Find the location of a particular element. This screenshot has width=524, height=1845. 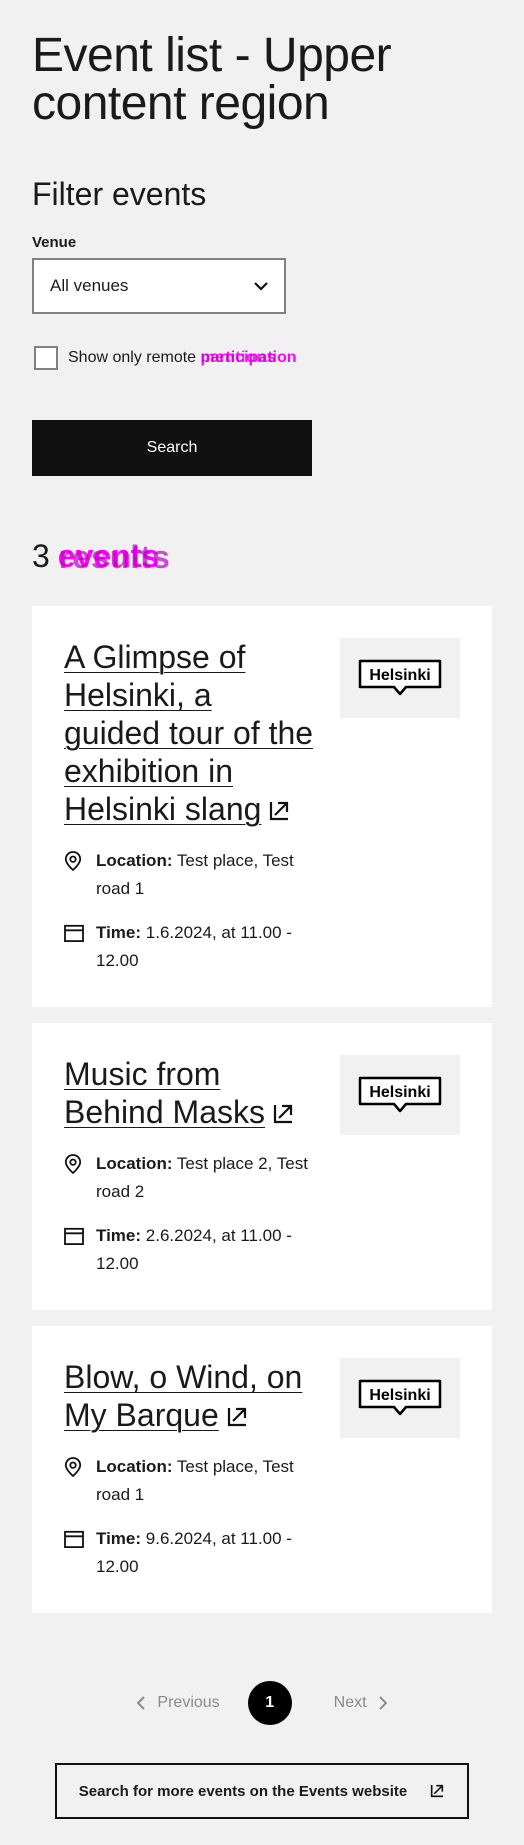

search-button: Search is located at coordinates (172, 448).